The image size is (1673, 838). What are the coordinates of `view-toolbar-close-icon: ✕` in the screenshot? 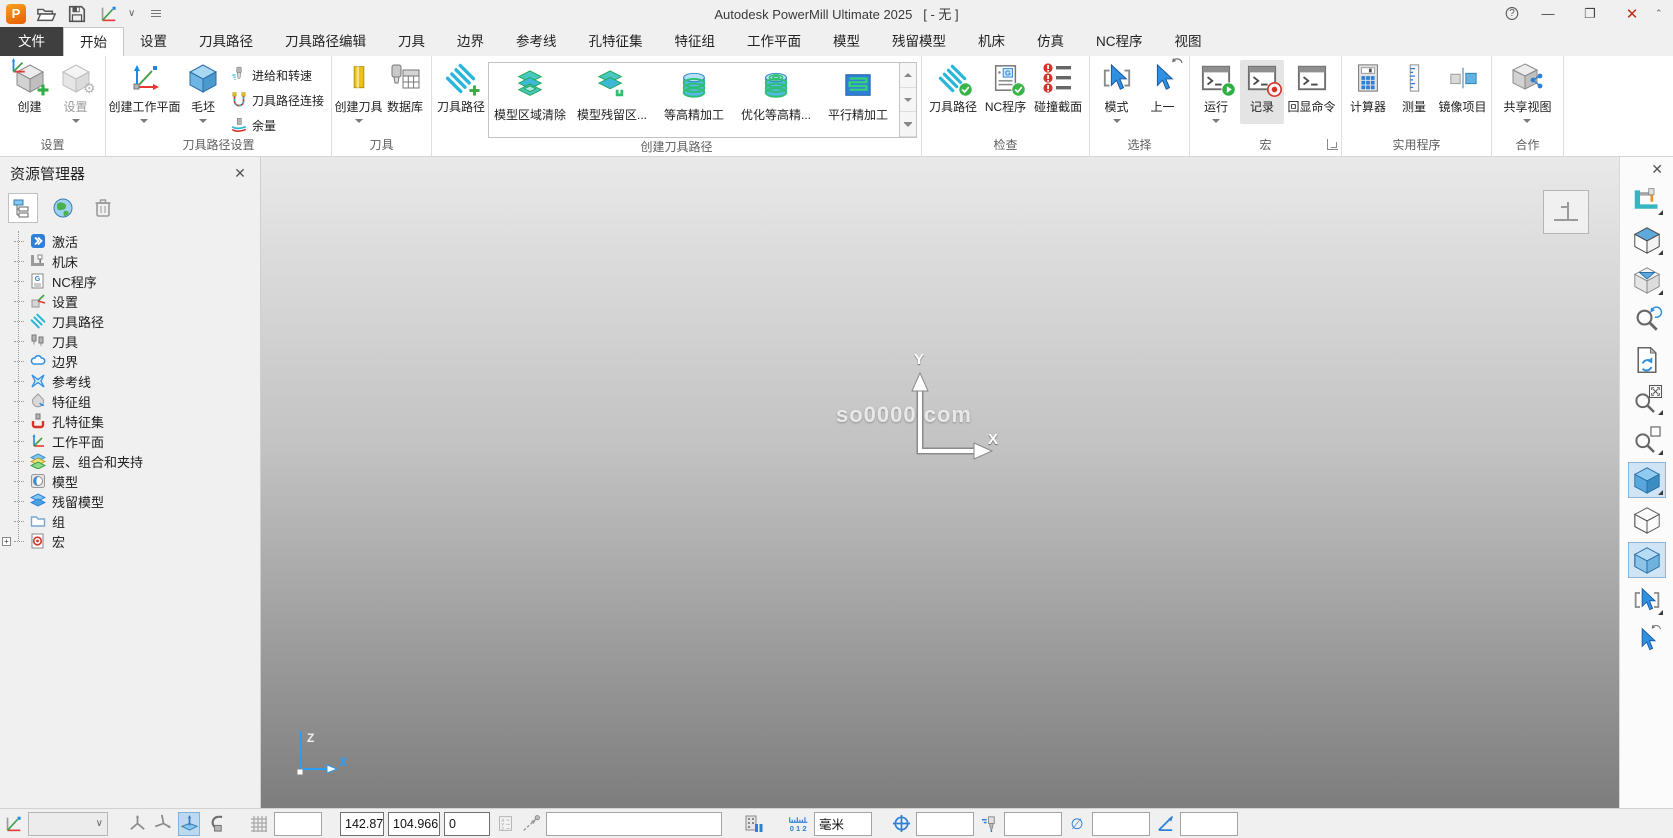 It's located at (1662, 168).